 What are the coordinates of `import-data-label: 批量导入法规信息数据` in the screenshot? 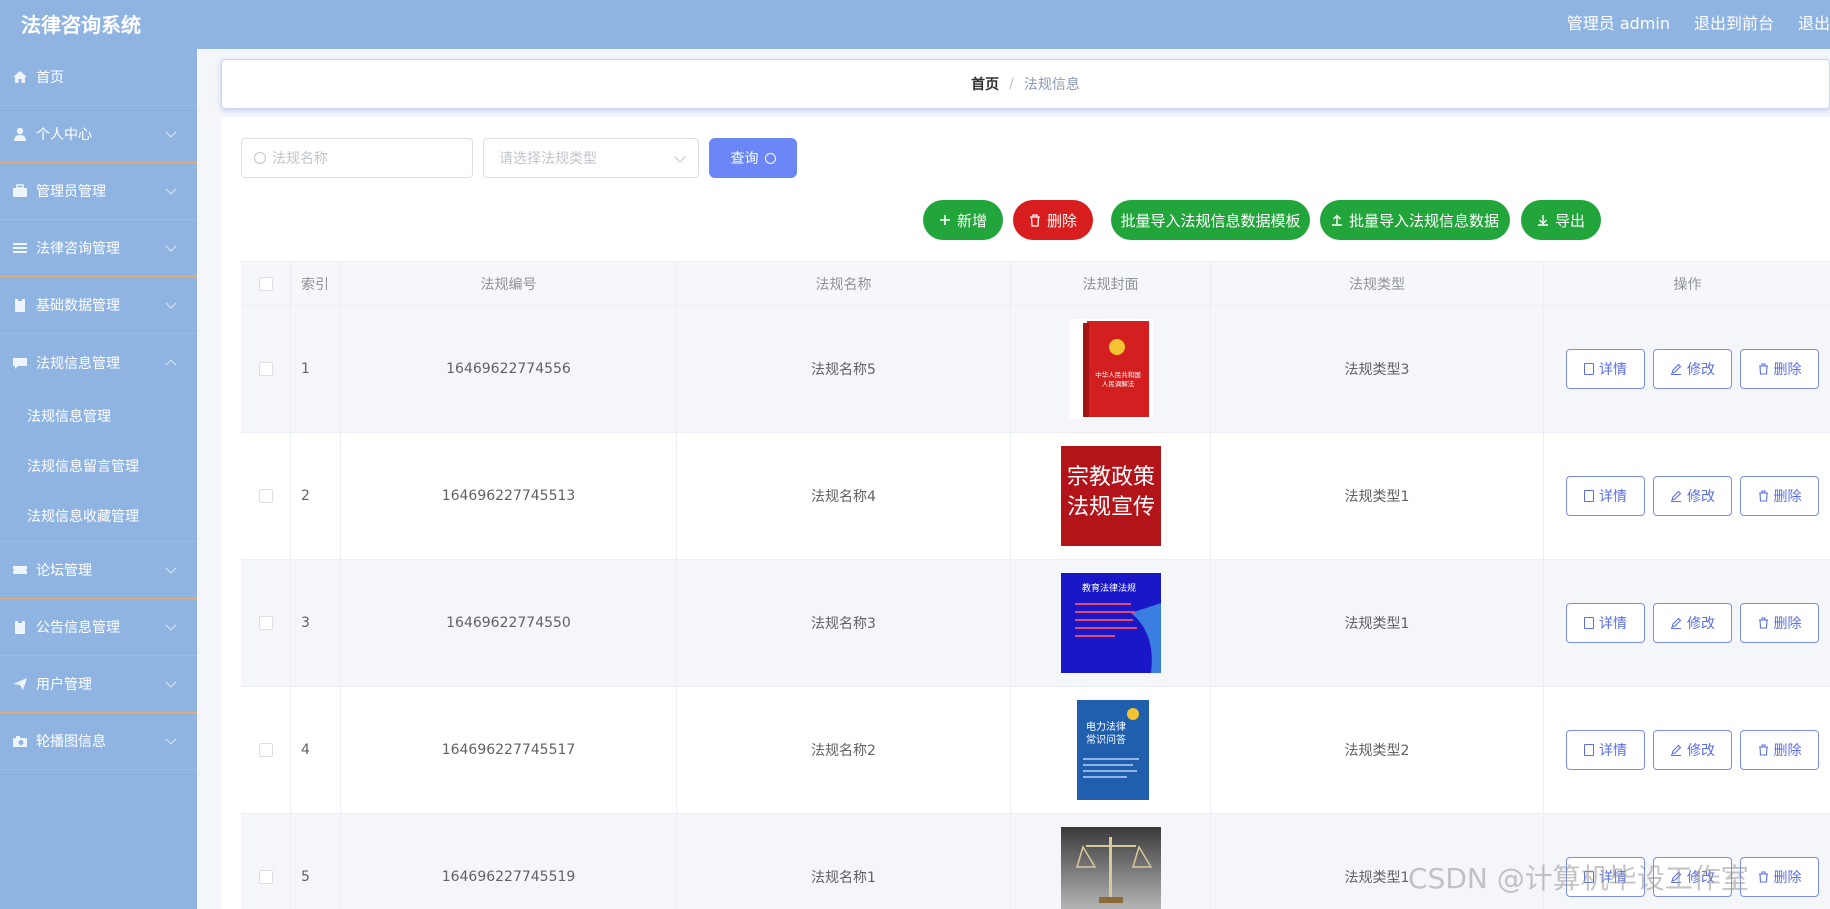 It's located at (1423, 220).